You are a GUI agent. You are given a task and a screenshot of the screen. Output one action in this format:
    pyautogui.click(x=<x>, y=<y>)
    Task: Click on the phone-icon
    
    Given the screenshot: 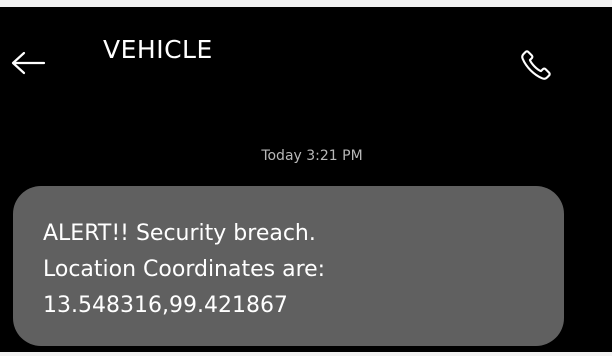 What is the action you would take?
    pyautogui.click(x=536, y=65)
    